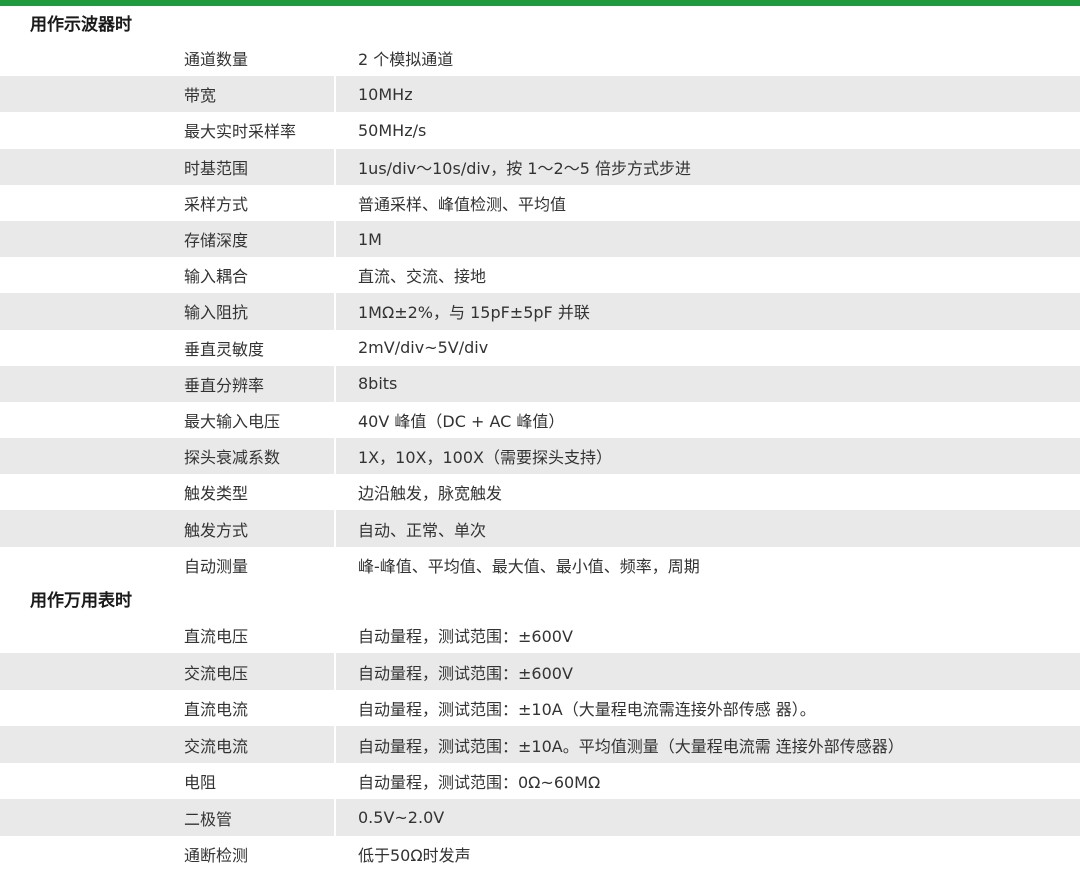 The width and height of the screenshot is (1080, 877). What do you see at coordinates (540, 492) in the screenshot?
I see `table-row: 触发类型 边沿触发，脉宽触发` at bounding box center [540, 492].